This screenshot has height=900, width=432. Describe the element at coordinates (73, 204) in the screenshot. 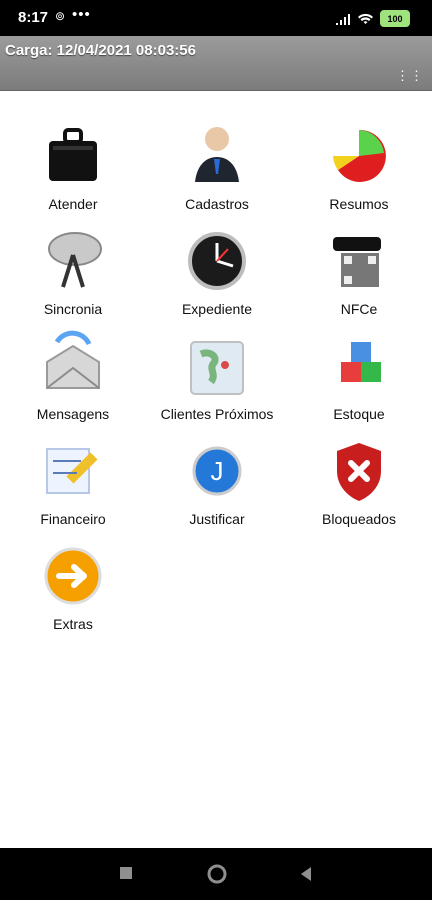

I see `menu-label: Atender` at that location.